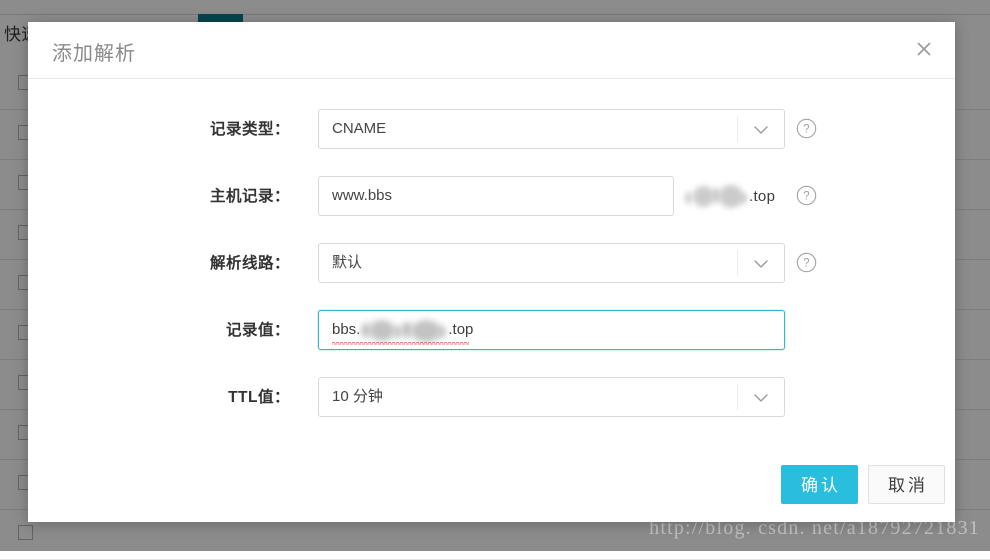 This screenshot has width=990, height=560. I want to click on host-record-tld: .top, so click(762, 196).